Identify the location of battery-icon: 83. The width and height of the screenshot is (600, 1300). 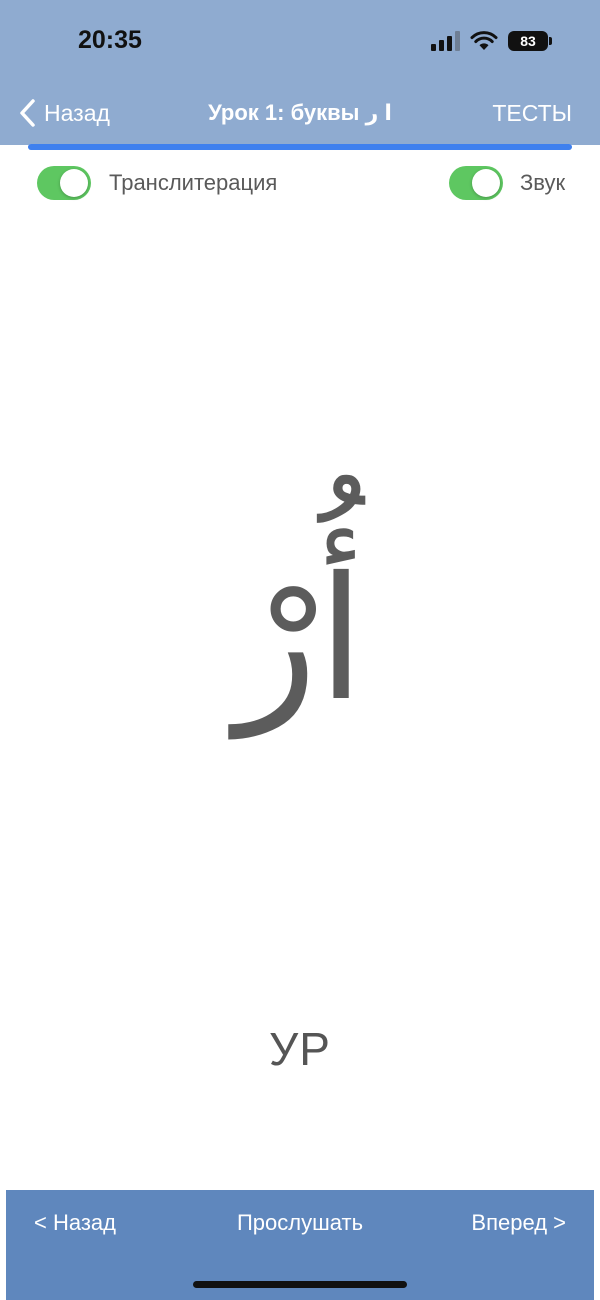
(530, 41).